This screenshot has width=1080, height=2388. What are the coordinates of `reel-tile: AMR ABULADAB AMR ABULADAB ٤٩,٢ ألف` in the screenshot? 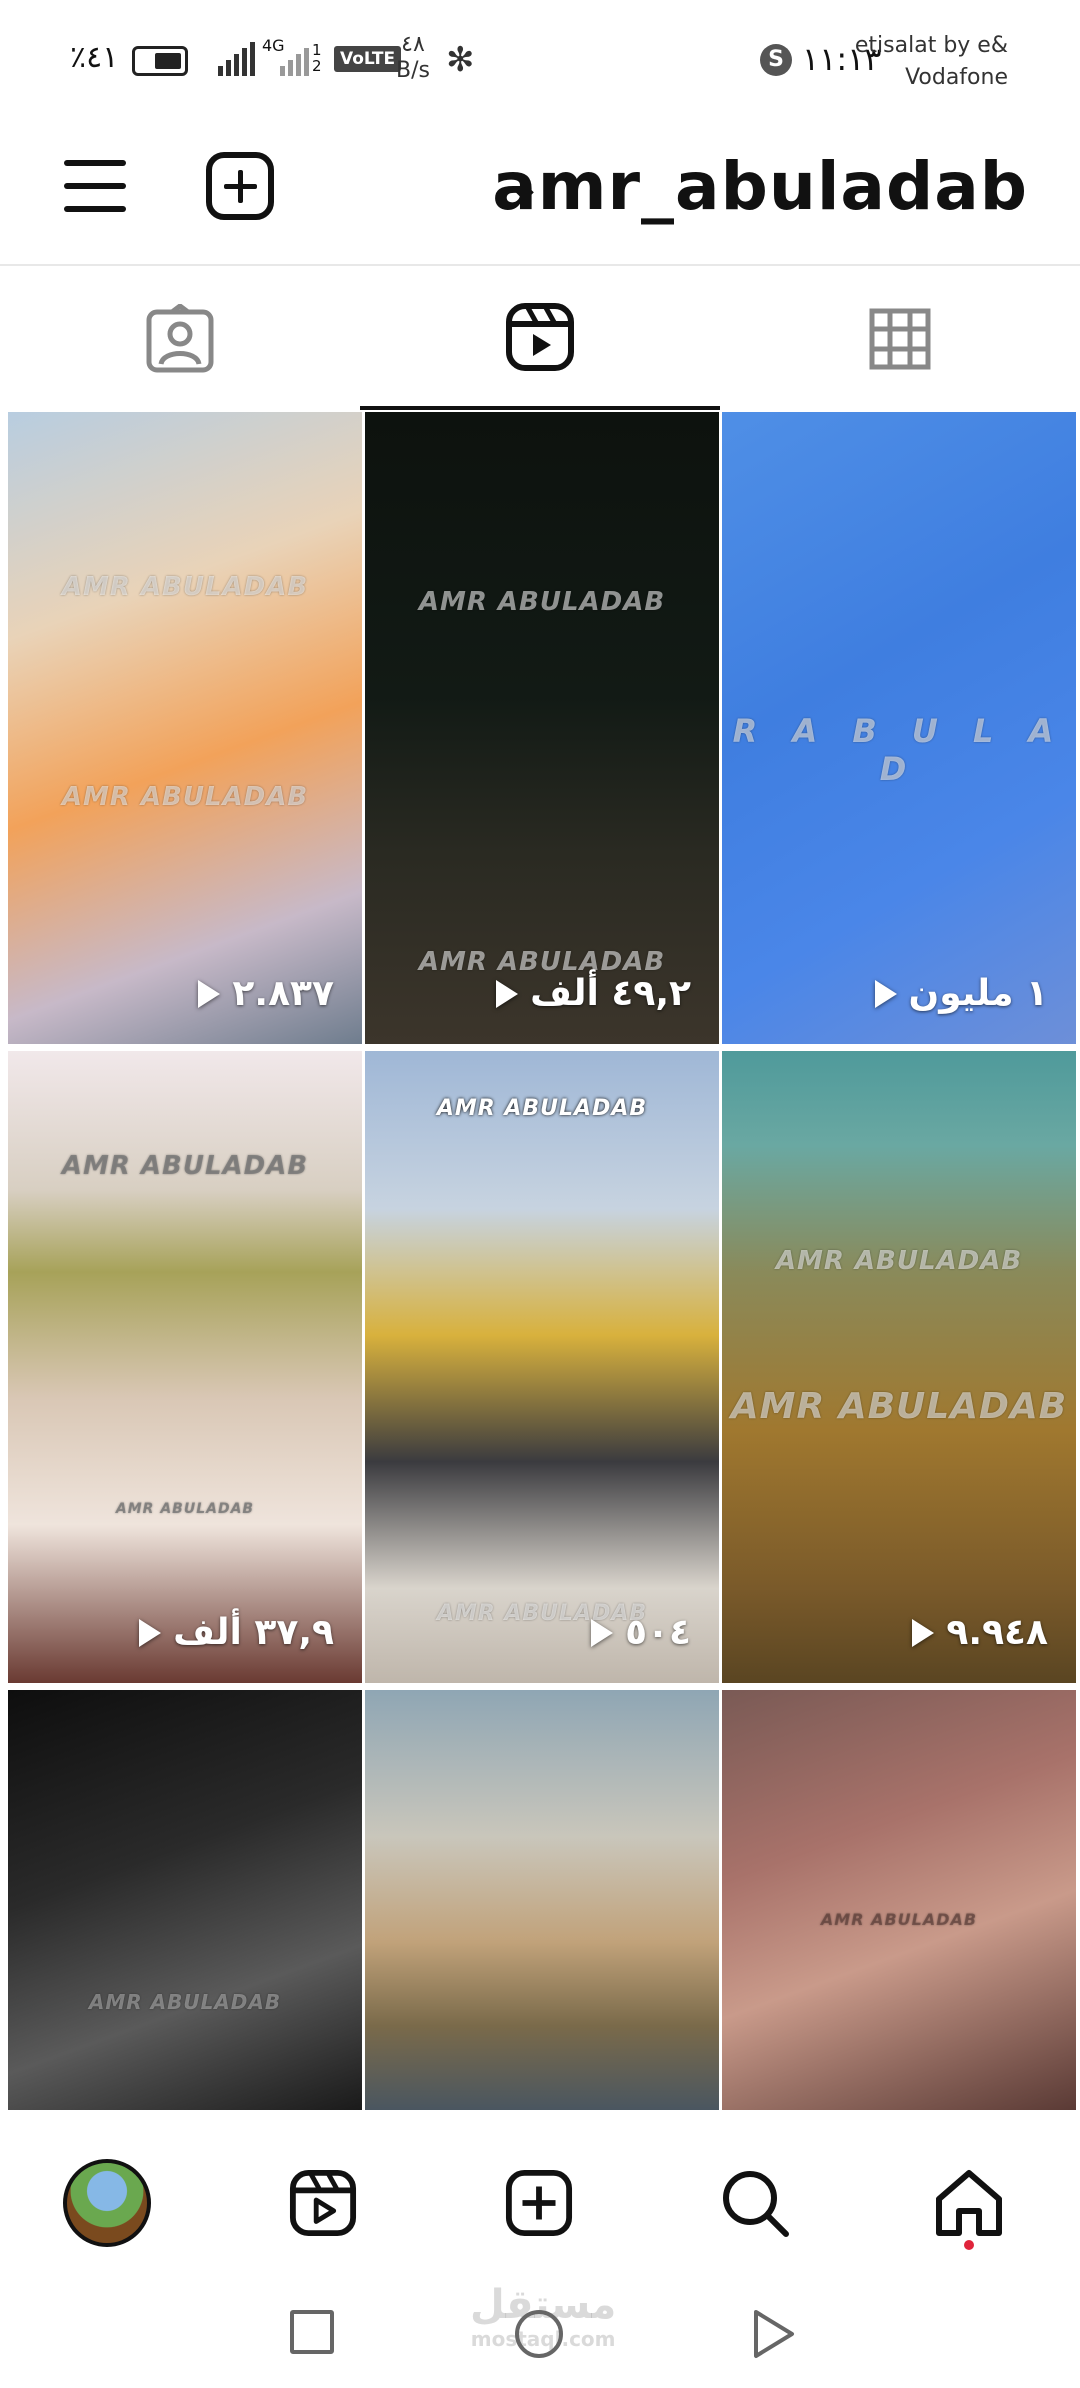 It's located at (542, 728).